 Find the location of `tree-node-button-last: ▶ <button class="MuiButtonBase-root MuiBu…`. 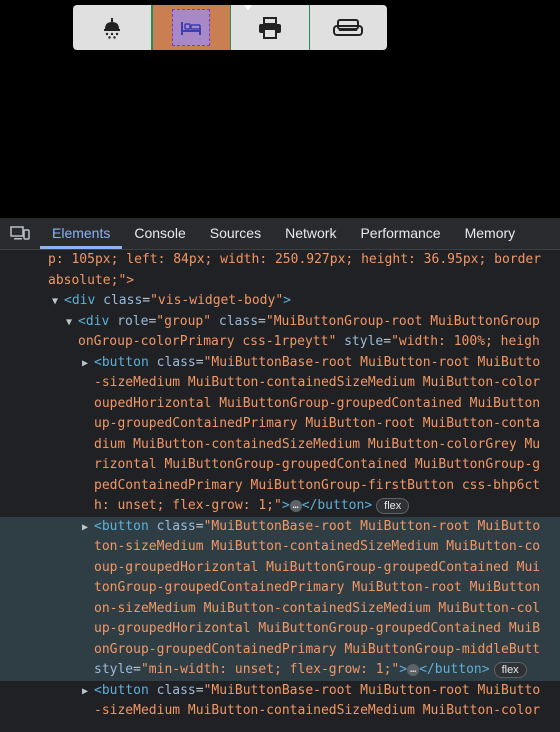

tree-node-button-last: ▶ <button class="MuiButtonBase-root MuiBu… is located at coordinates (280, 691).